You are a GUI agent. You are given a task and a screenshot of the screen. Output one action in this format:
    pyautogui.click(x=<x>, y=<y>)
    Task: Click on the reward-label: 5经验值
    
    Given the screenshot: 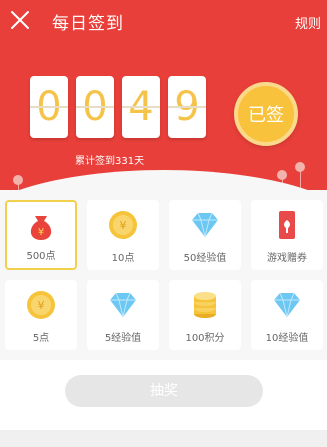 What is the action you would take?
    pyautogui.click(x=123, y=338)
    